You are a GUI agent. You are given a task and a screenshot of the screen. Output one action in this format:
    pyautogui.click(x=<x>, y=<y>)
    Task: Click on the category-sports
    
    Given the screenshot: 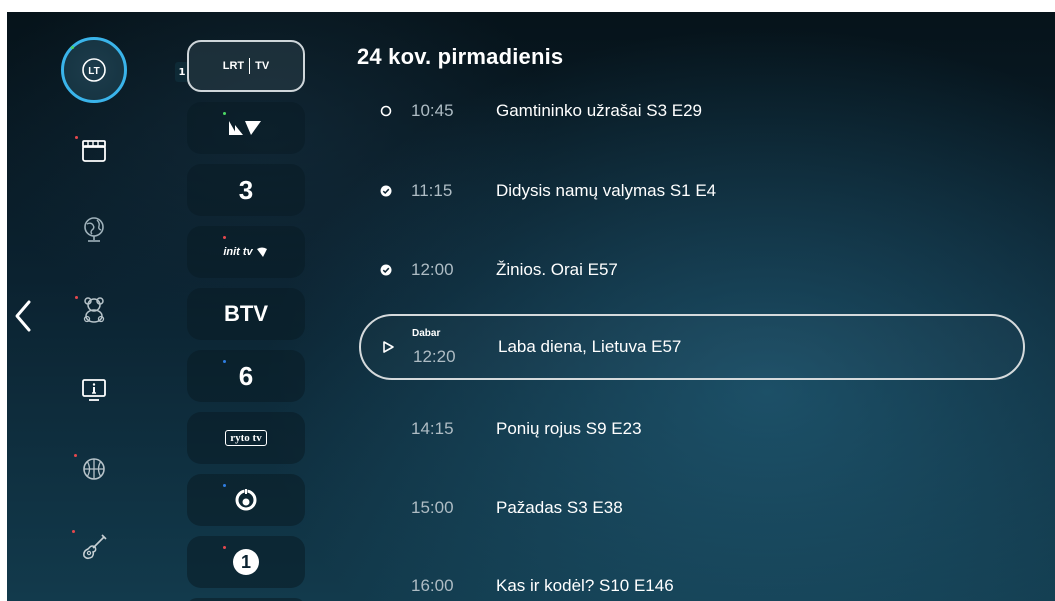 What is the action you would take?
    pyautogui.click(x=94, y=469)
    